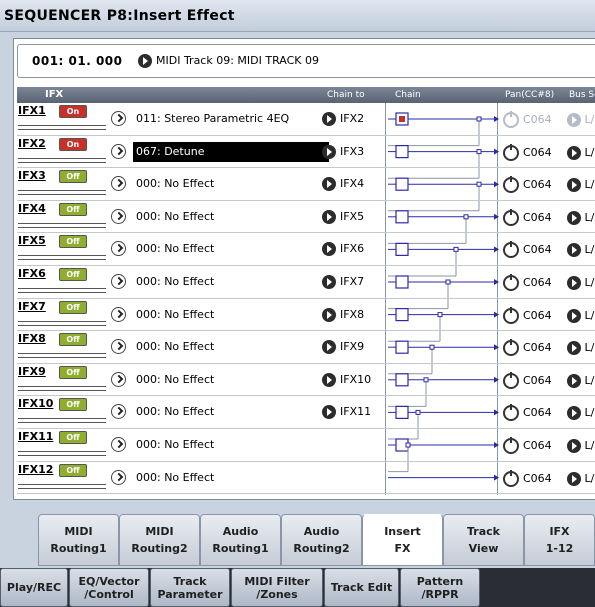 This screenshot has height=607, width=595. Describe the element at coordinates (352, 184) in the screenshot. I see `chain-to-value: IFX4` at that location.